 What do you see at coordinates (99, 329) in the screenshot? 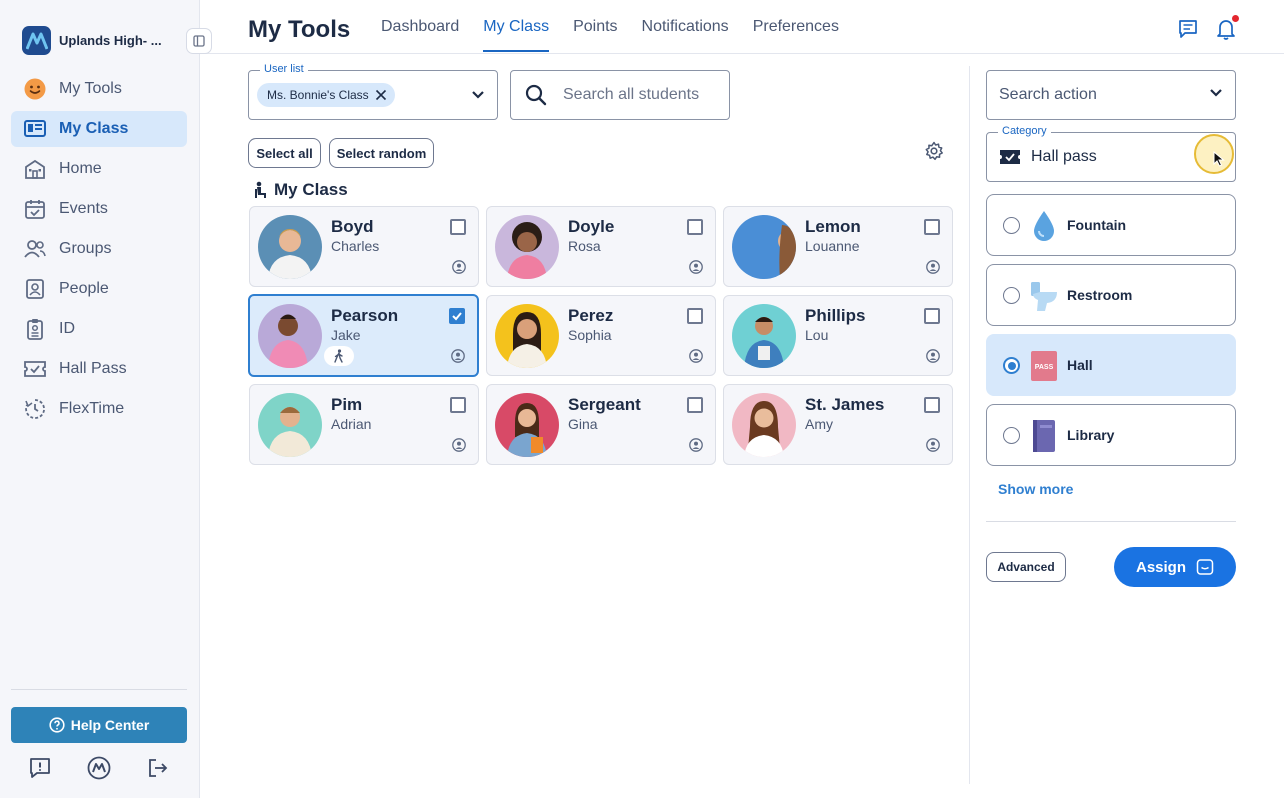
I see `sidebar-item-id: ID` at bounding box center [99, 329].